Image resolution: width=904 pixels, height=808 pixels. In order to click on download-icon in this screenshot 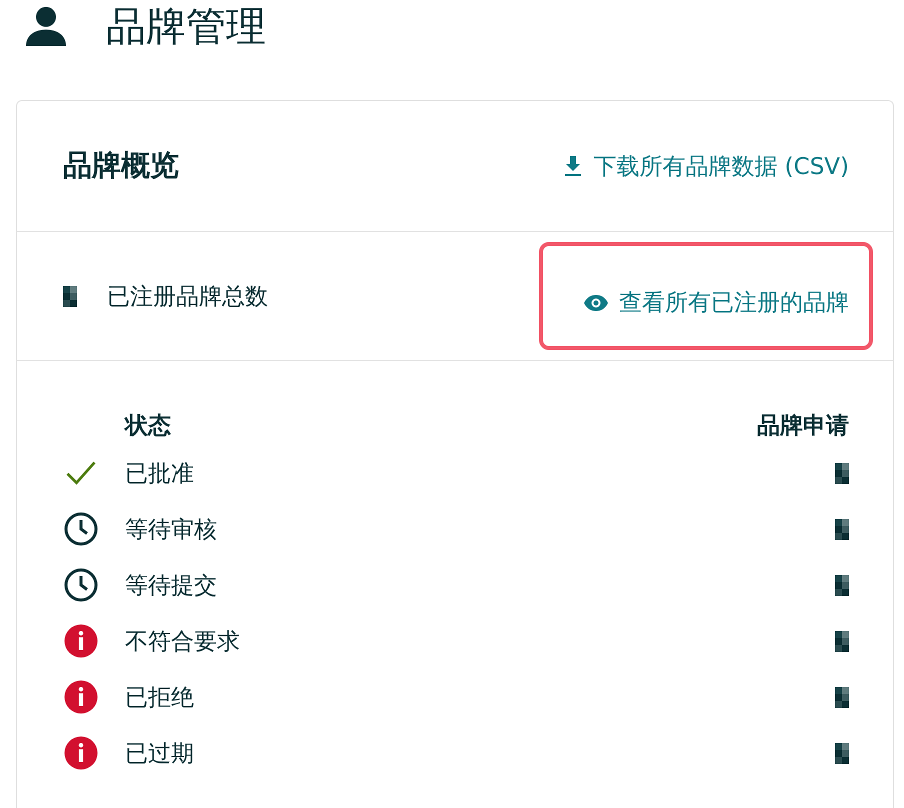, I will do `click(573, 166)`.